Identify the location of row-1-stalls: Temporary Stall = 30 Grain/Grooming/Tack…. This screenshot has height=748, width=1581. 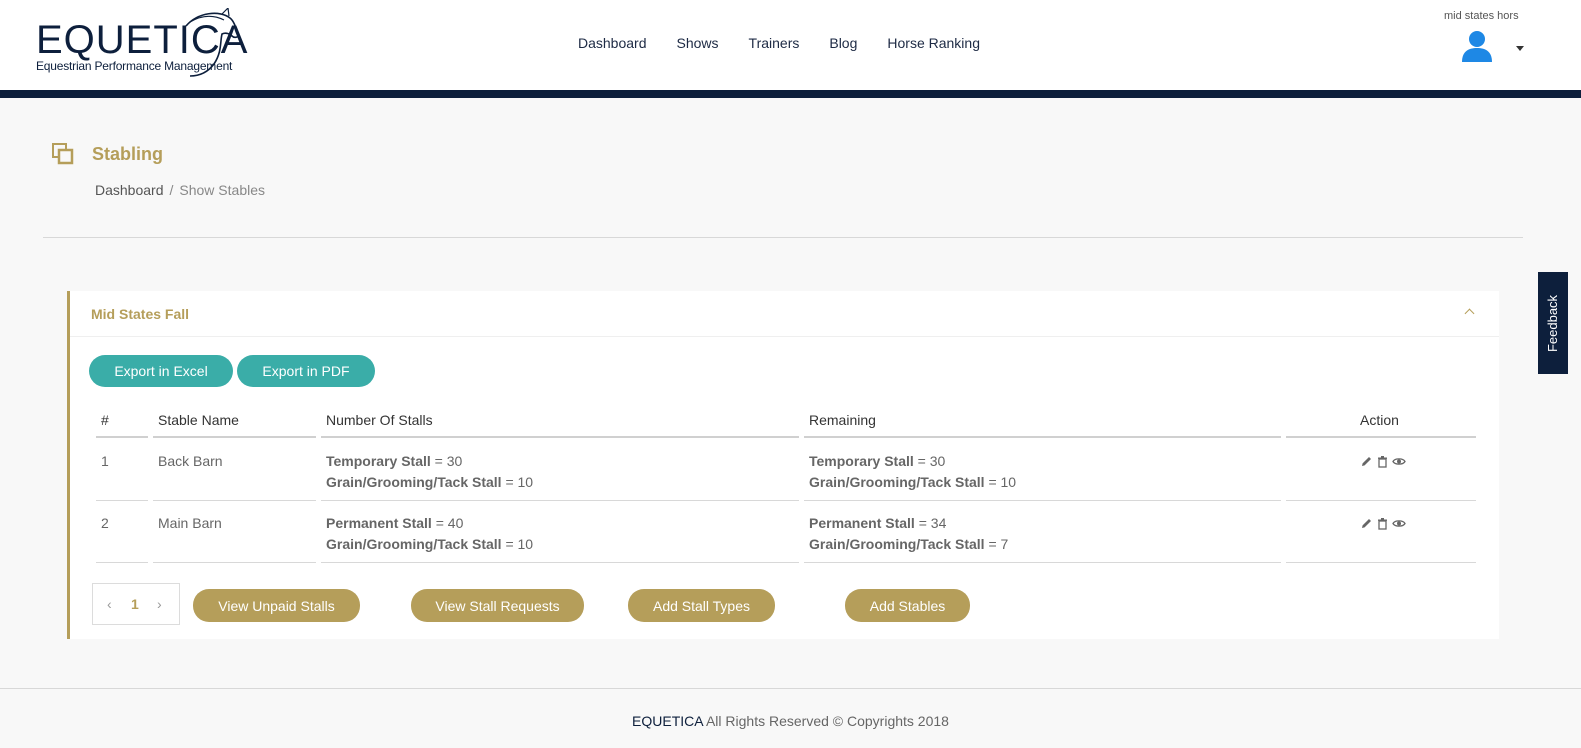
(429, 472).